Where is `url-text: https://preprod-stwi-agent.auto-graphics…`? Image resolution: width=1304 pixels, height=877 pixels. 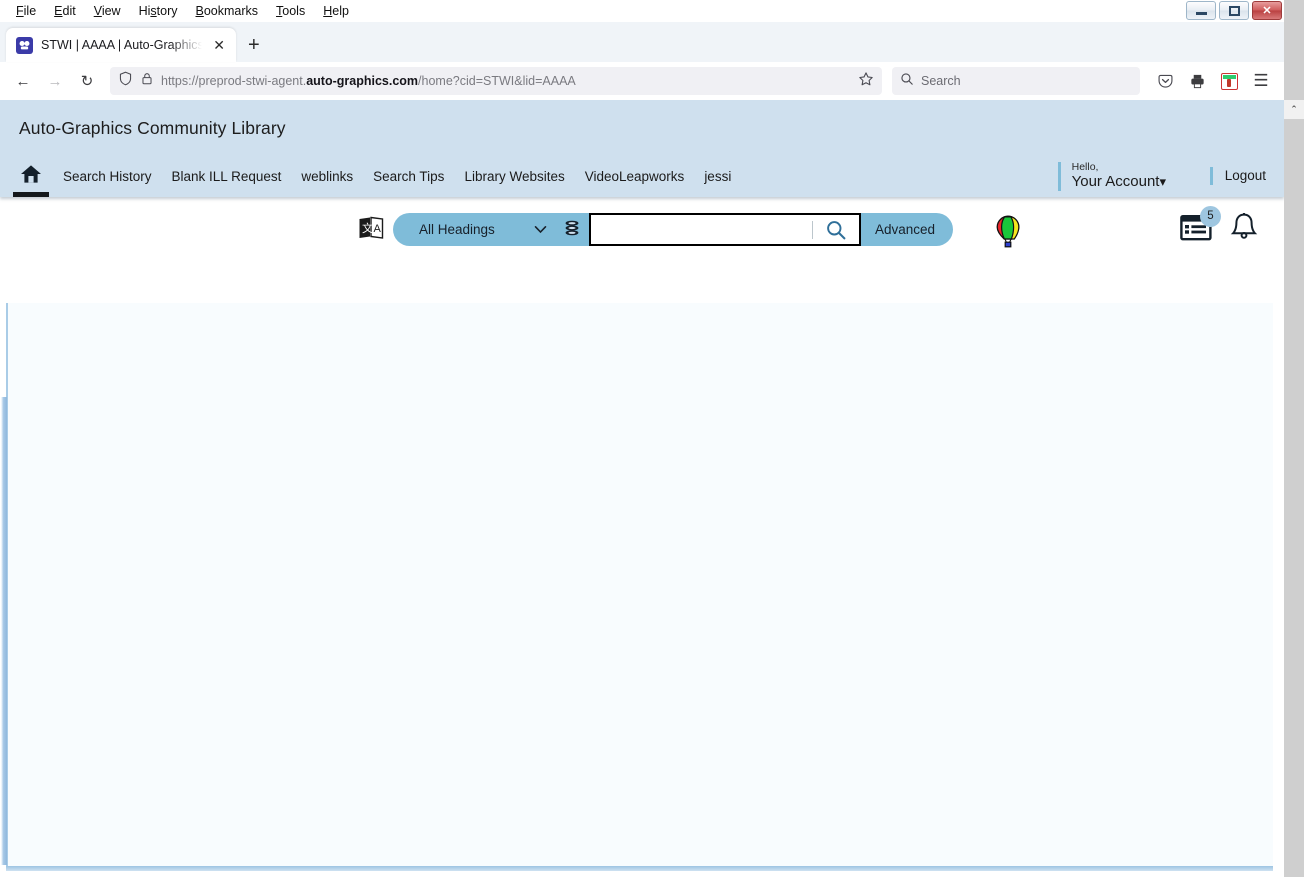 url-text: https://preprod-stwi-agent.auto-graphics… is located at coordinates (368, 81).